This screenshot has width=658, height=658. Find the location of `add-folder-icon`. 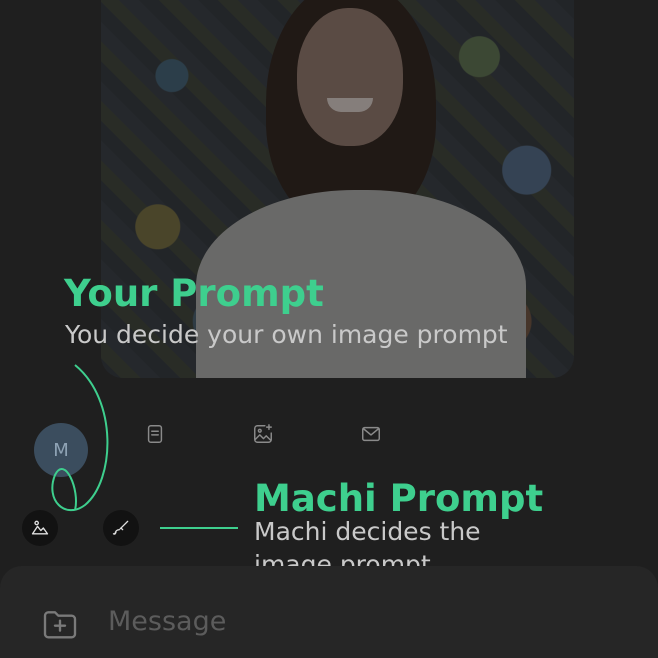

add-folder-icon is located at coordinates (60, 624).